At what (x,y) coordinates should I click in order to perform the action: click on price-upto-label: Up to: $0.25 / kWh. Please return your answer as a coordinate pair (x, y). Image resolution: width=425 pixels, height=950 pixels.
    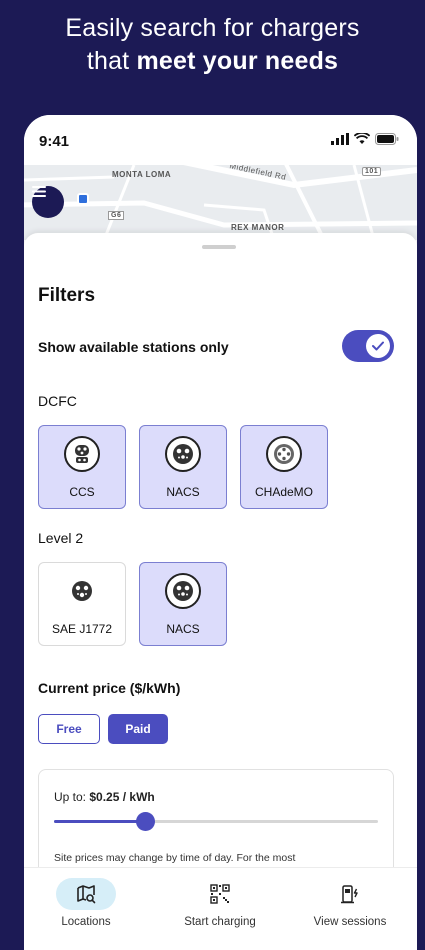
    Looking at the image, I should click on (104, 797).